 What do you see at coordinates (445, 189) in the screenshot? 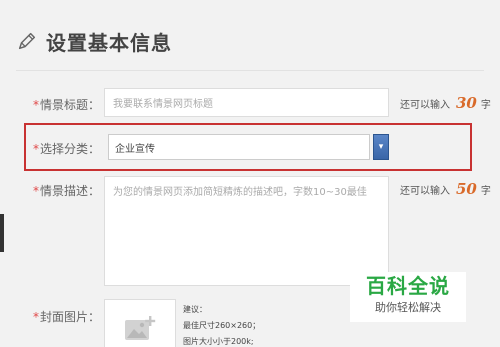
I see `description-char-hint: 还可以输入 50 字` at bounding box center [445, 189].